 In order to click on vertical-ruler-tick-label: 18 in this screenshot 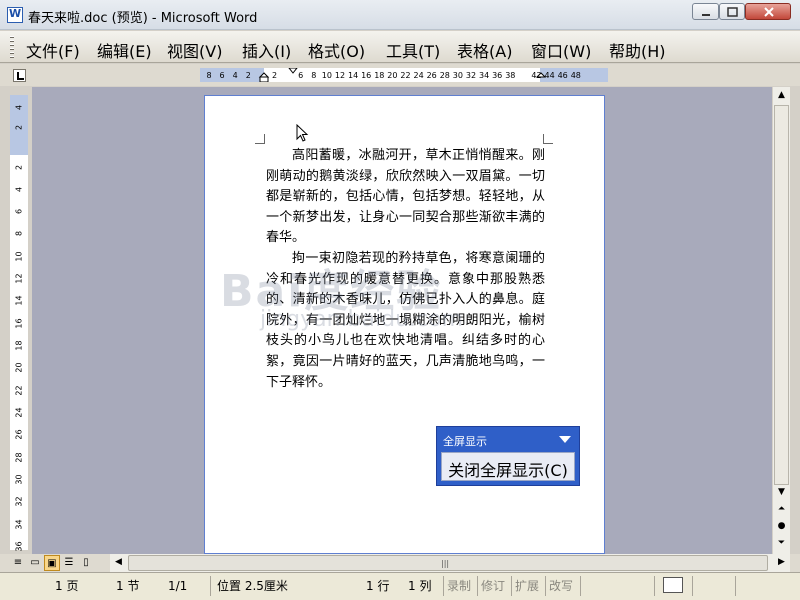, I will do `click(19, 345)`.